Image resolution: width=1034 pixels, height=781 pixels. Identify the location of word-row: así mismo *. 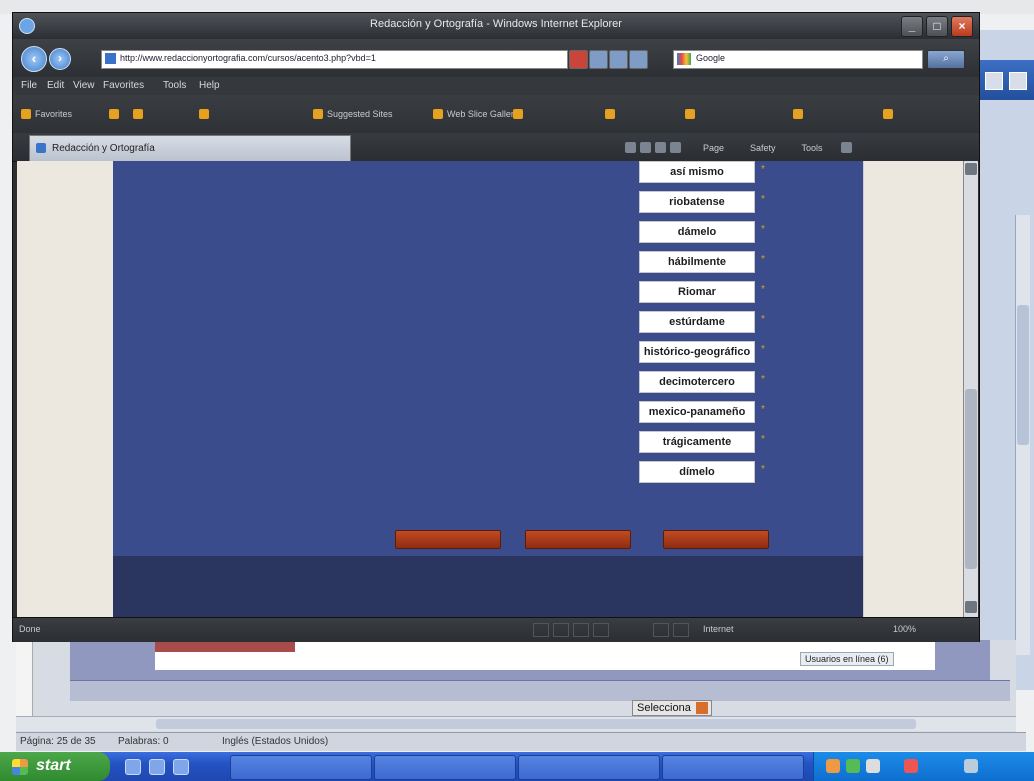
(488, 172).